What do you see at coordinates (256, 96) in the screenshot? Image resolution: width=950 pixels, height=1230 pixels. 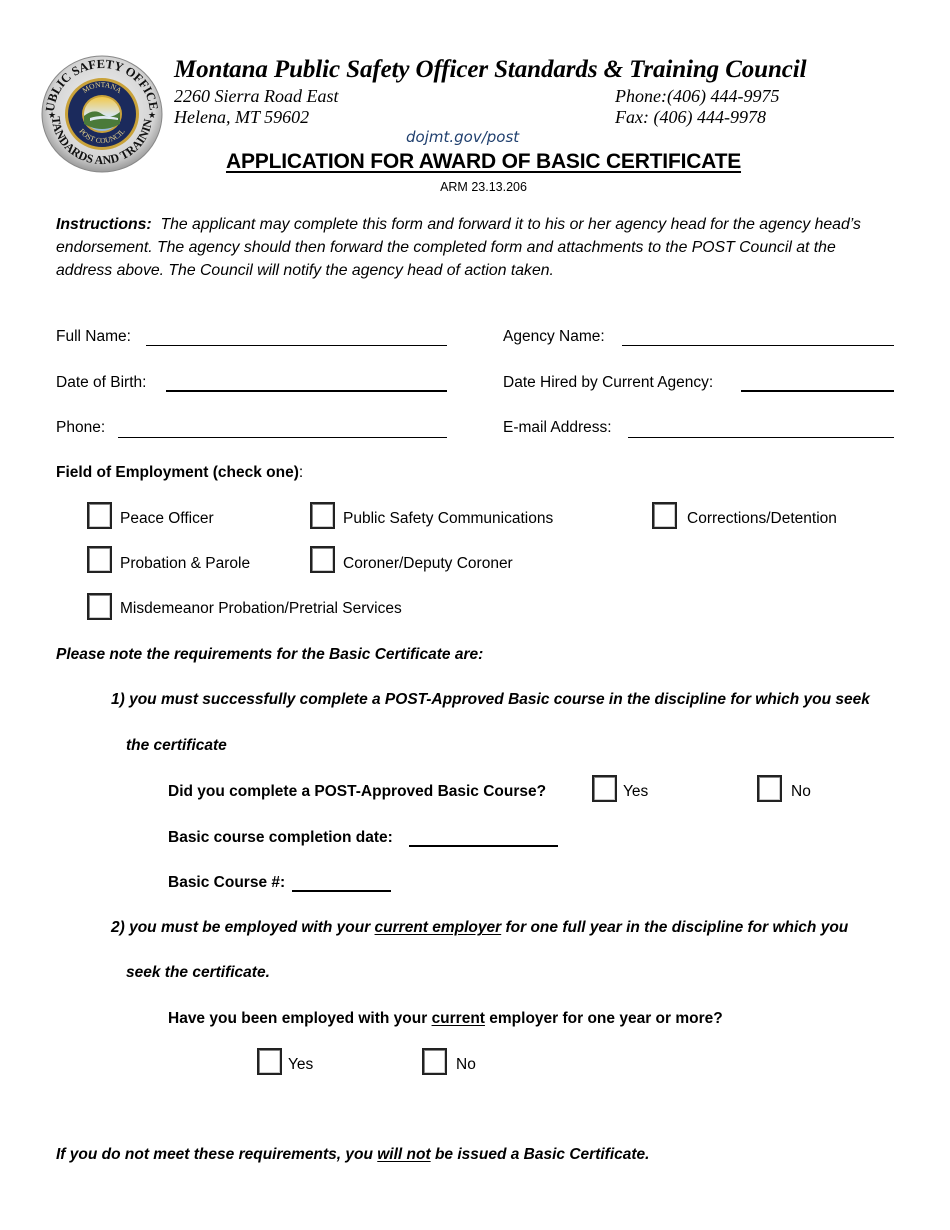 I see `address-line-1: 2260 Sierra Road East` at bounding box center [256, 96].